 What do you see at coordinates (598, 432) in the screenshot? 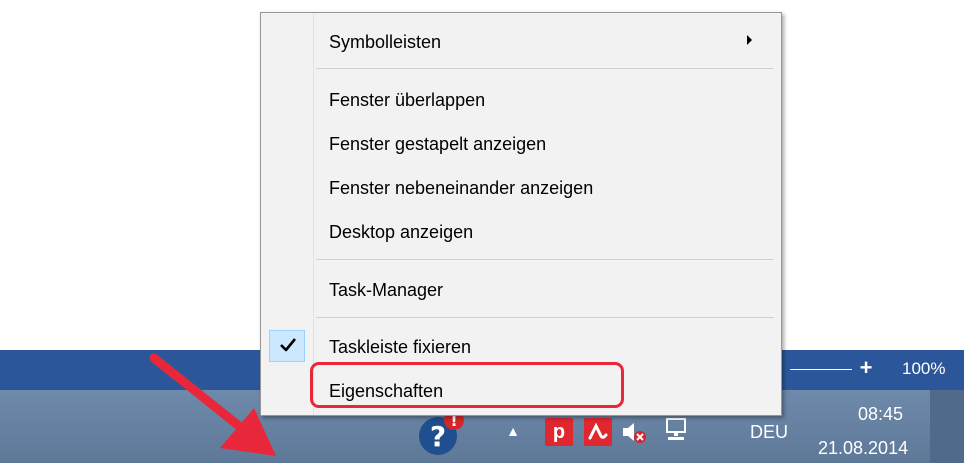
I see `avira-icon` at bounding box center [598, 432].